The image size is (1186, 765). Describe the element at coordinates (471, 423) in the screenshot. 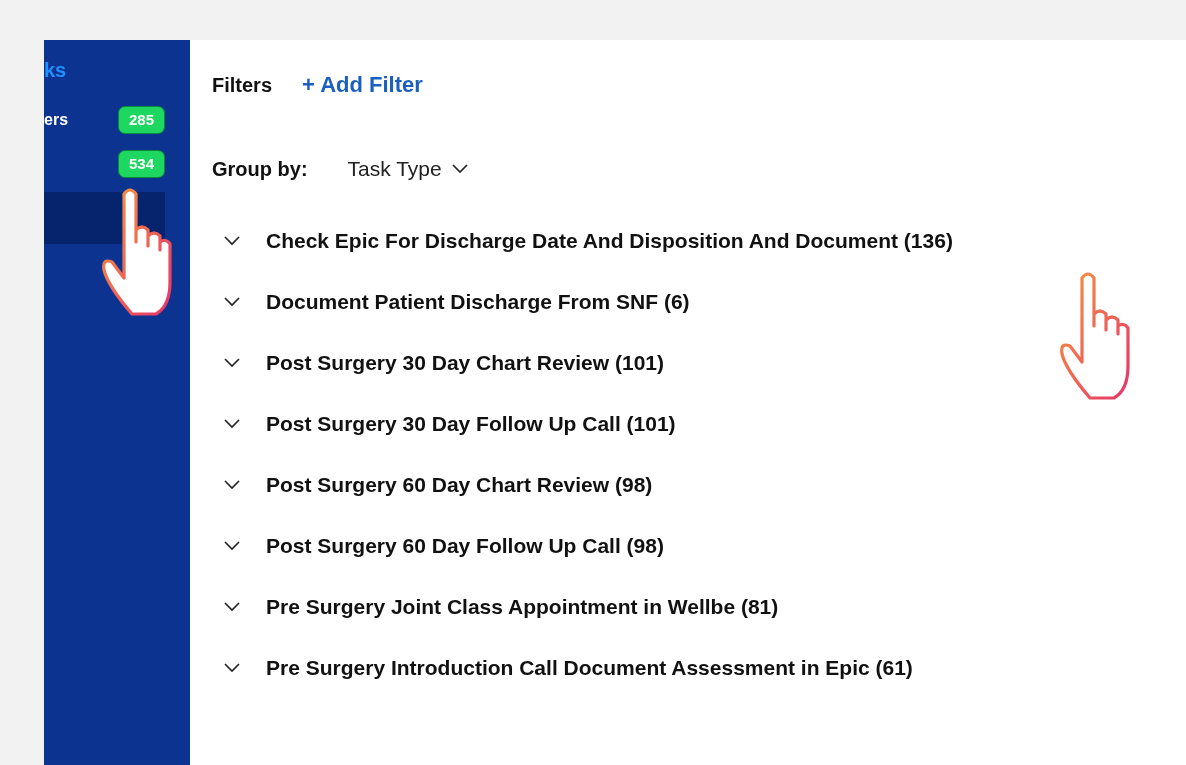

I see `group-header: Post Surgery 30 Day Follow Up Call (101)` at that location.